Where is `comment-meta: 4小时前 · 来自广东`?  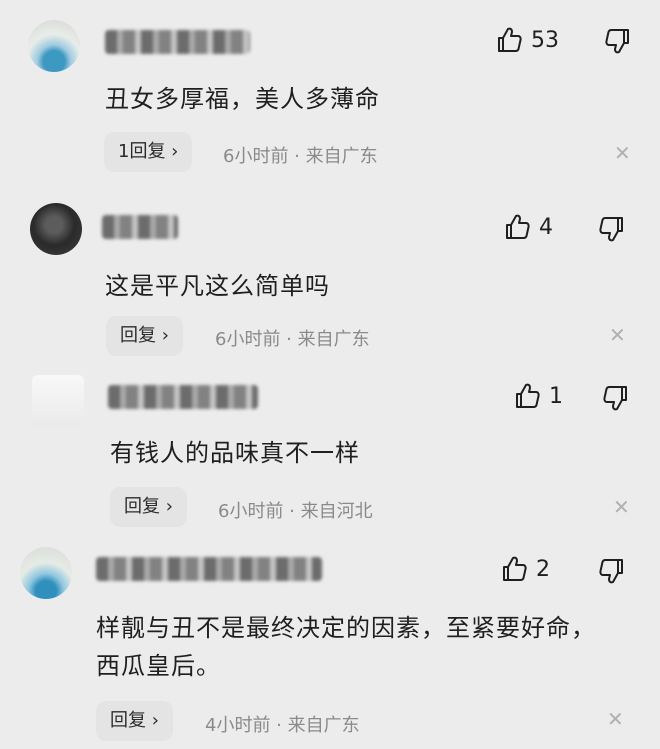 comment-meta: 4小时前 · 来自广东 is located at coordinates (282, 725).